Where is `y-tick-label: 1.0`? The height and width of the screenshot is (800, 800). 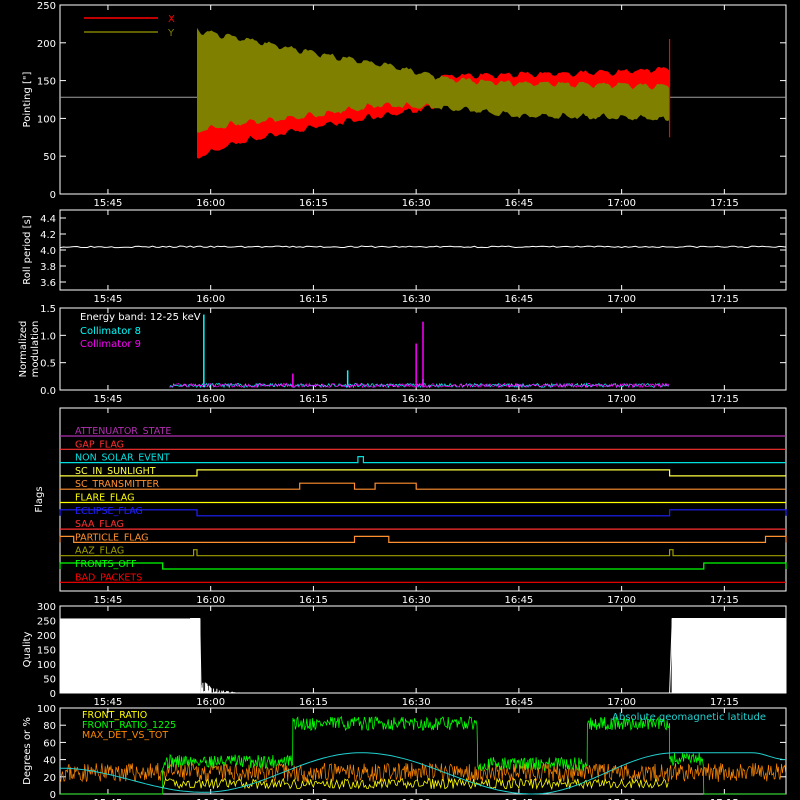 y-tick-label: 1.0 is located at coordinates (48, 336).